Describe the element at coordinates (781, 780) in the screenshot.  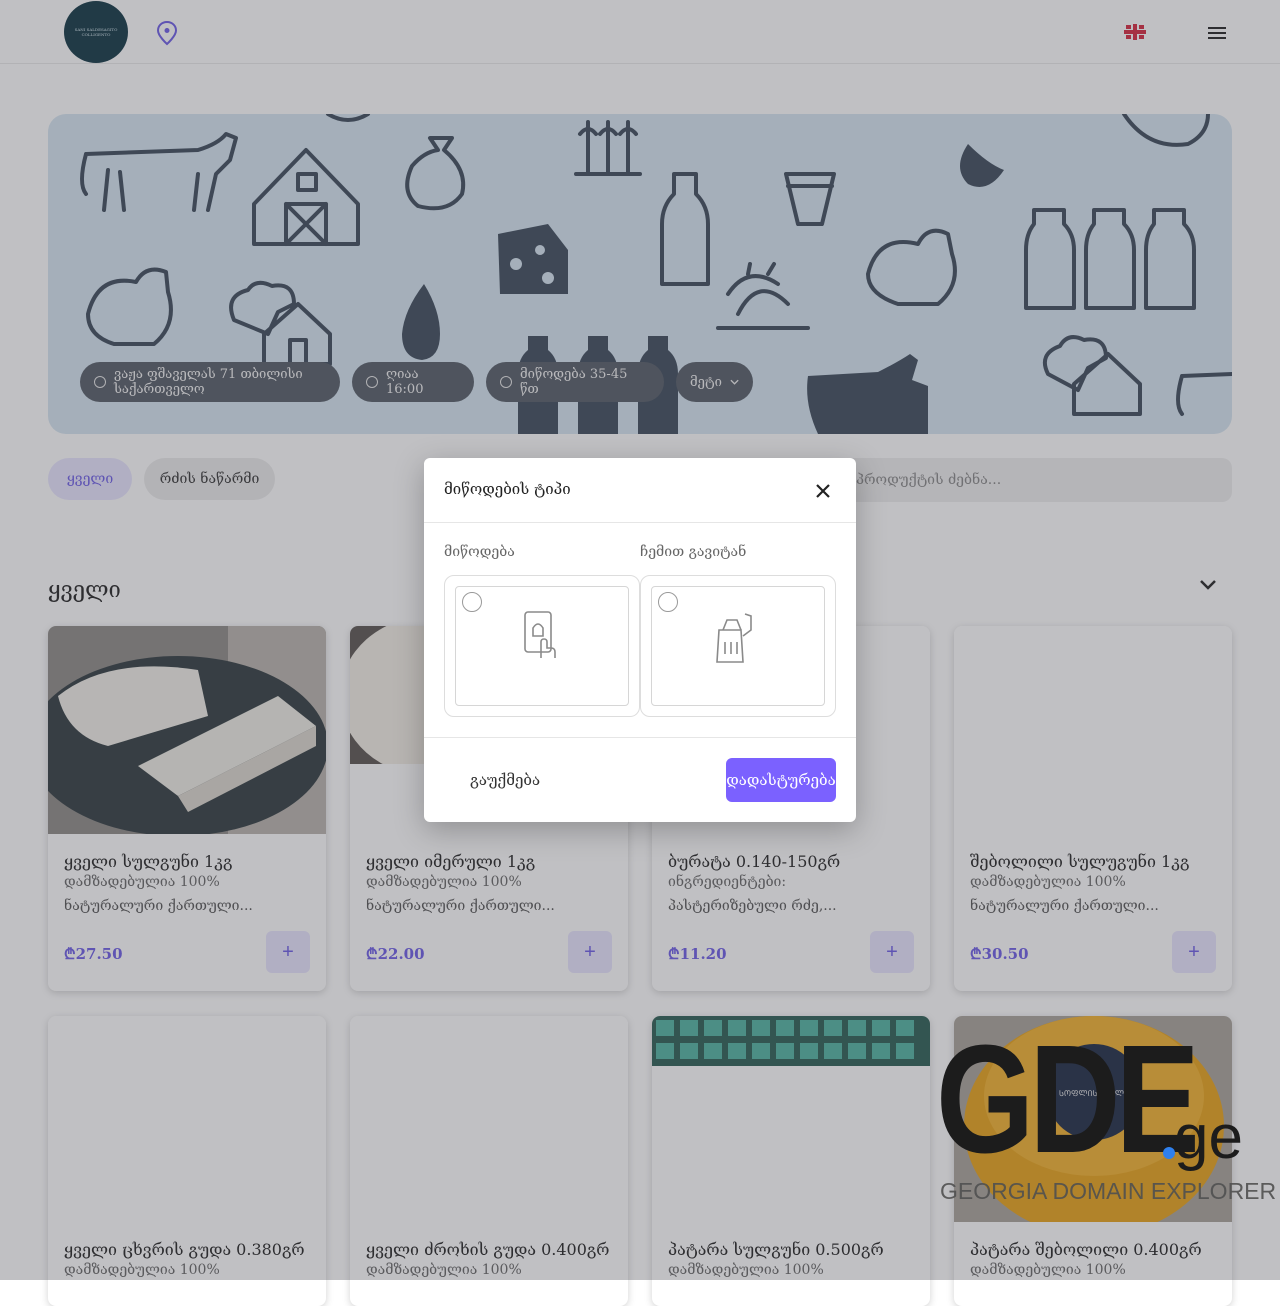
I see `confirm-button: დადასტურება` at that location.